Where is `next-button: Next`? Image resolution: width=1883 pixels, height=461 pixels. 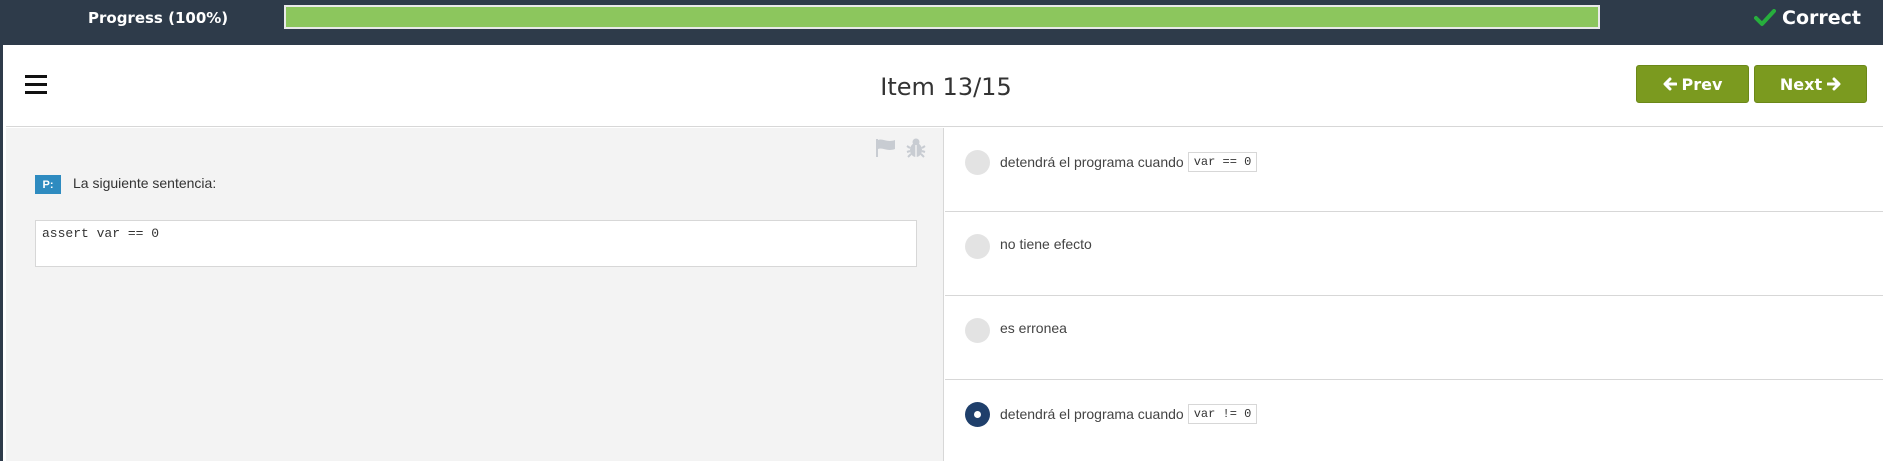
next-button: Next is located at coordinates (1810, 84).